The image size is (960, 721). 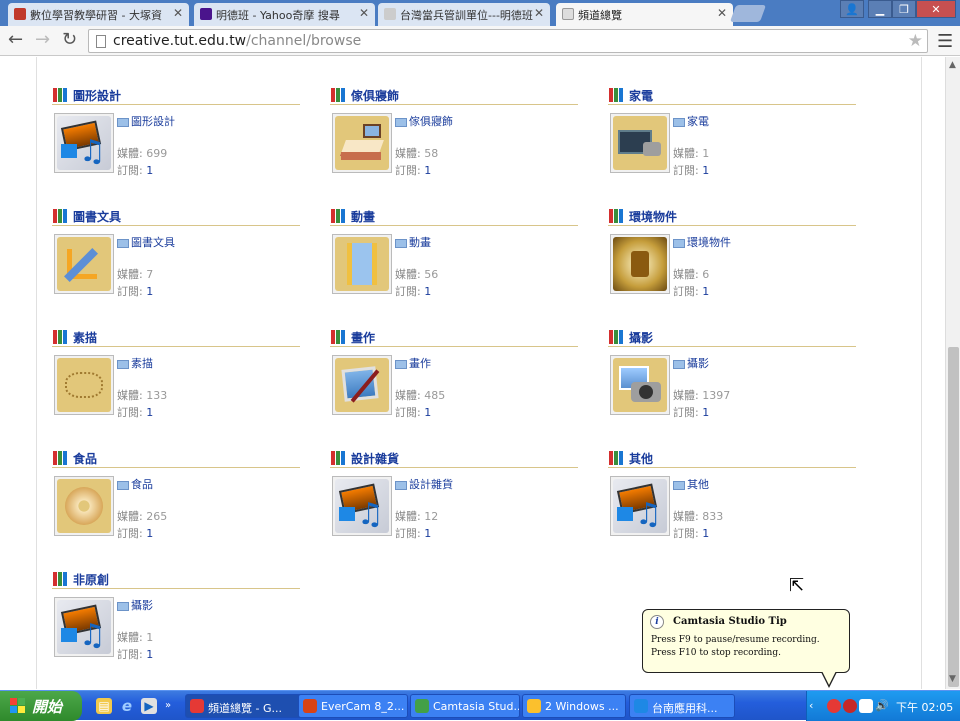 I want to click on channel-title-link: 環境物件, so click(x=653, y=216).